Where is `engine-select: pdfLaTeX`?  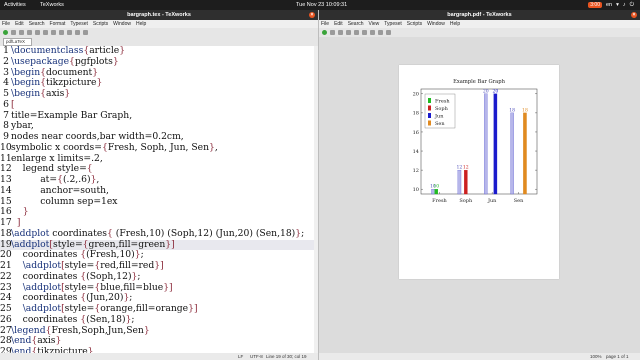 engine-select: pdfLaTeX is located at coordinates (18, 41).